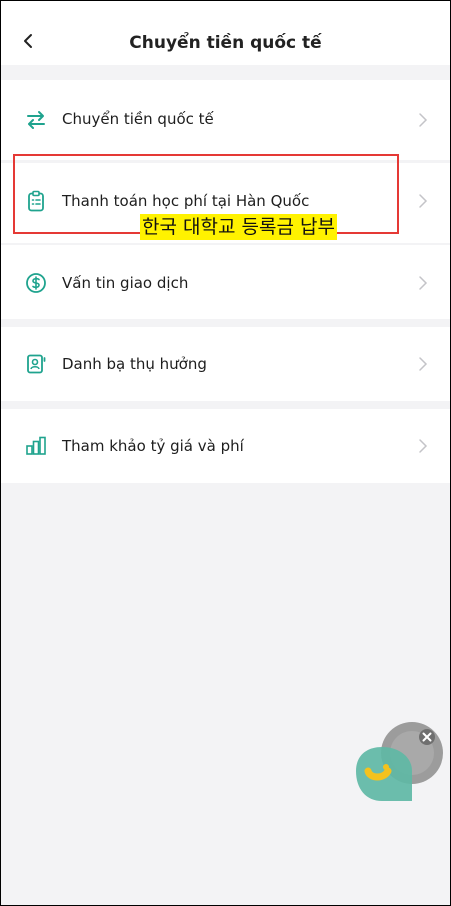  What do you see at coordinates (225, 364) in the screenshot?
I see `menu-item-beneficiary-contacts: Danh bạ thụ hưởng` at bounding box center [225, 364].